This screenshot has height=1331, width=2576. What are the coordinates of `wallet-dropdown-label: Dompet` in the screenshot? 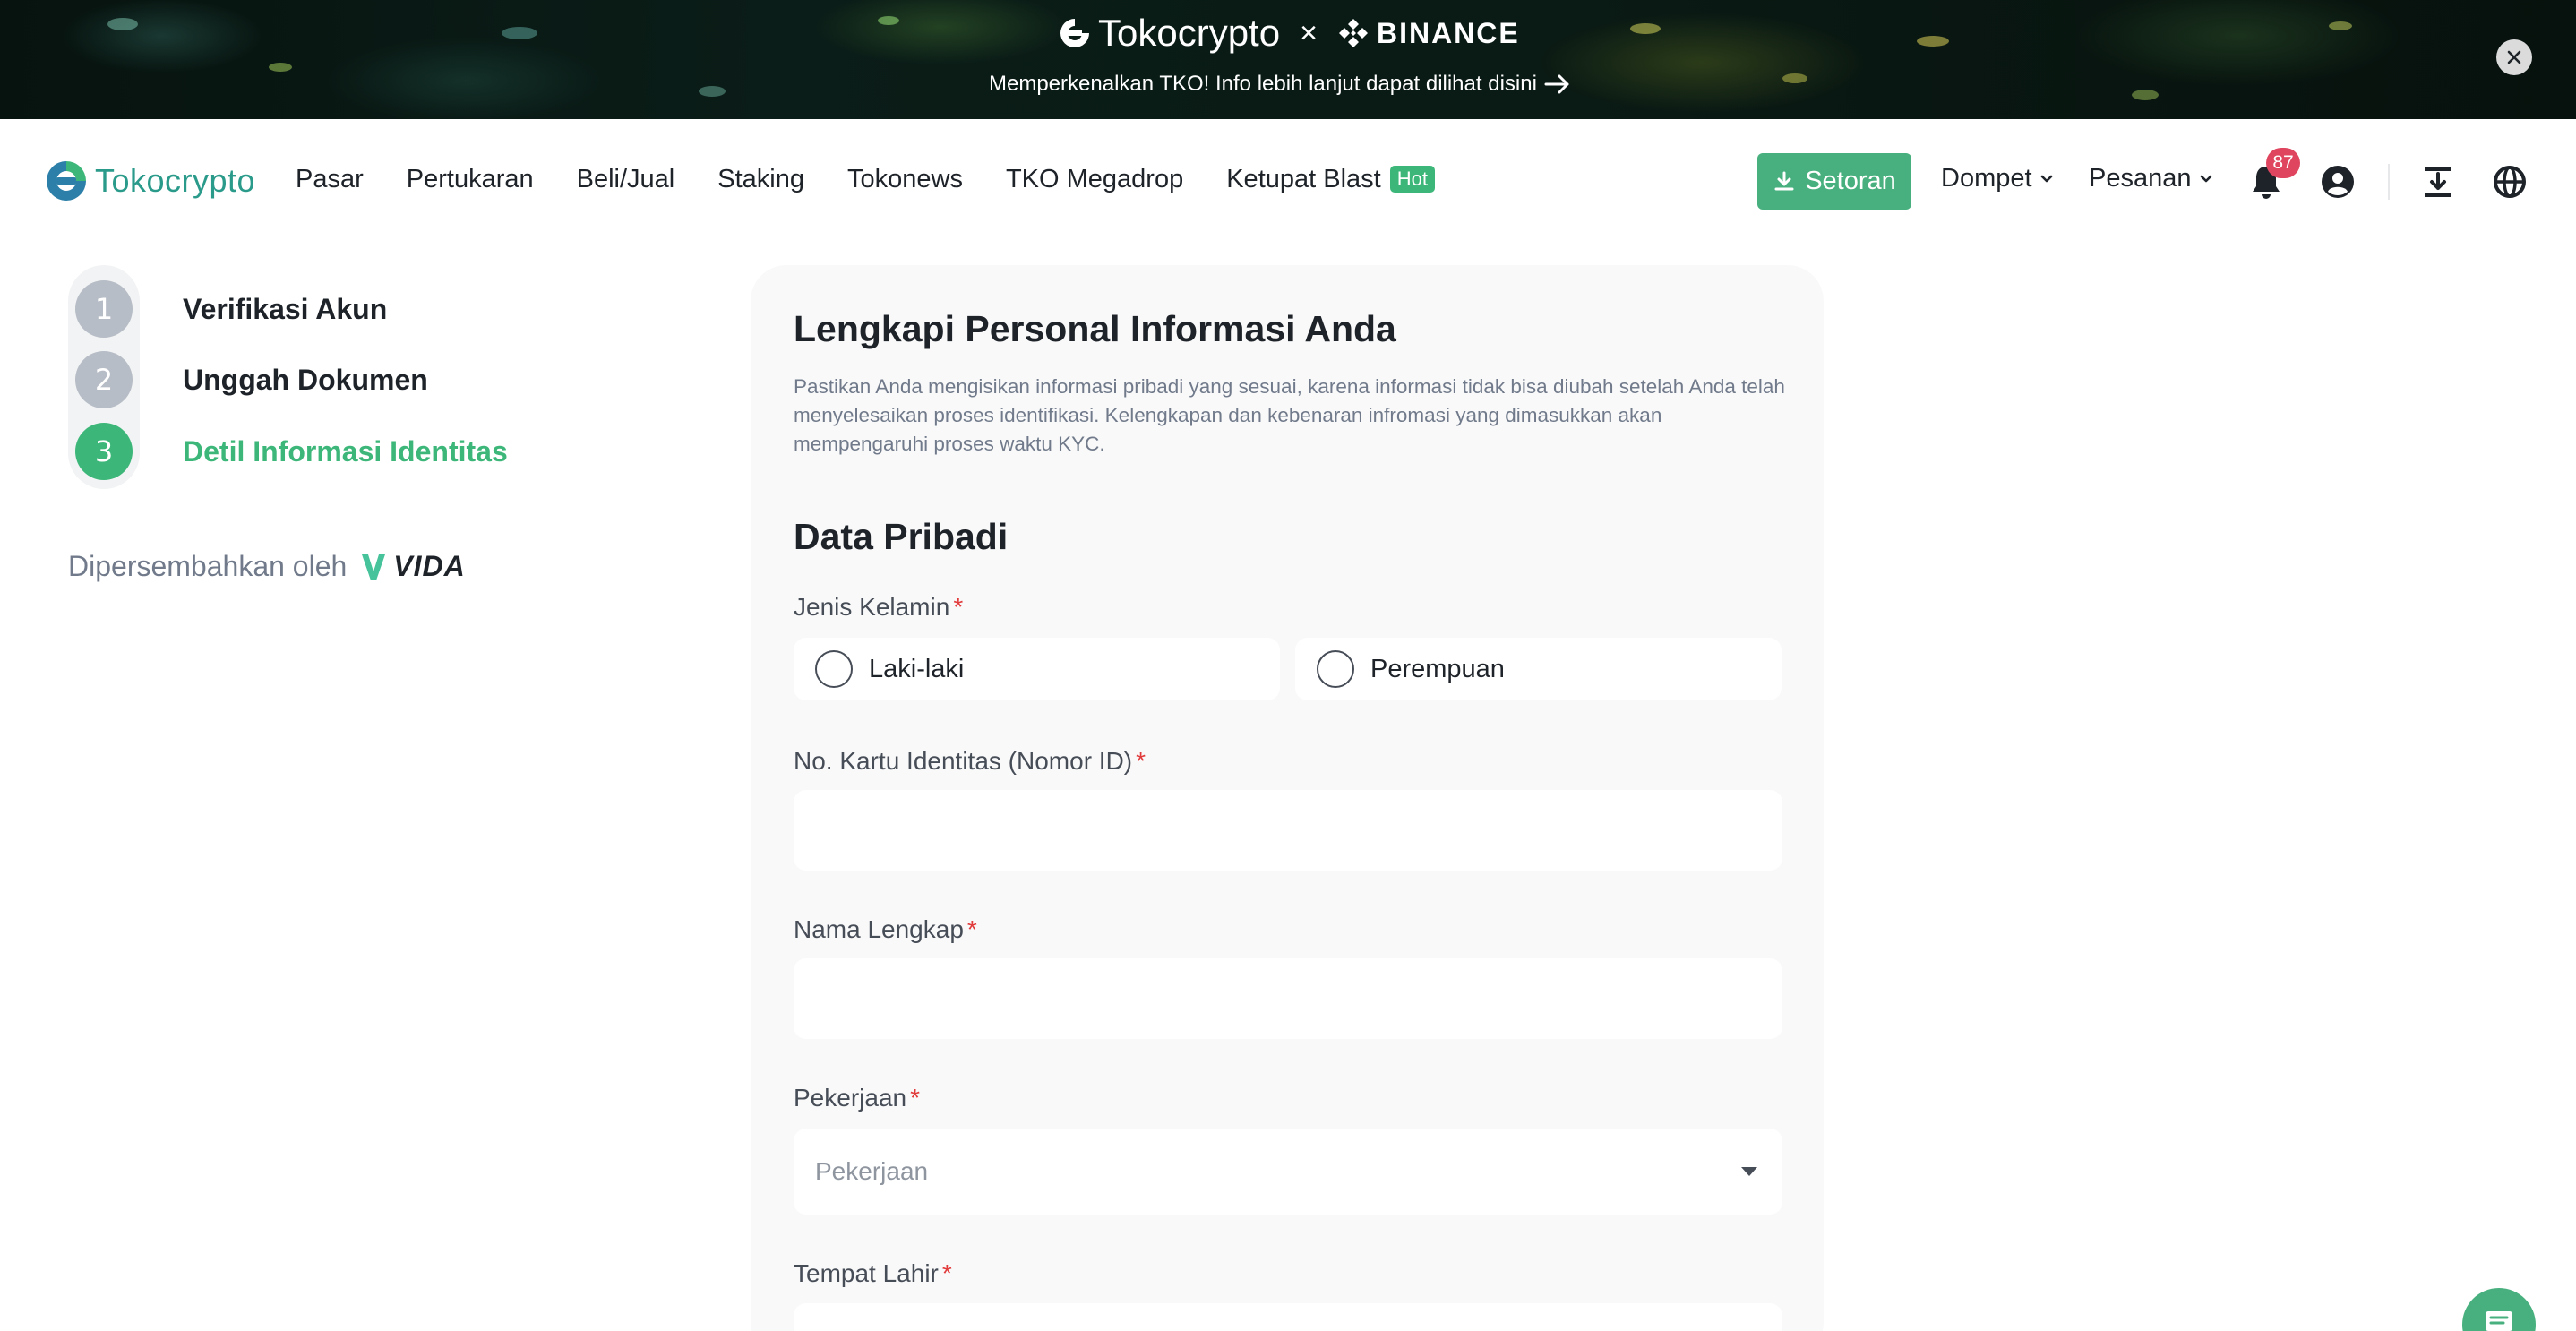 It's located at (1986, 178).